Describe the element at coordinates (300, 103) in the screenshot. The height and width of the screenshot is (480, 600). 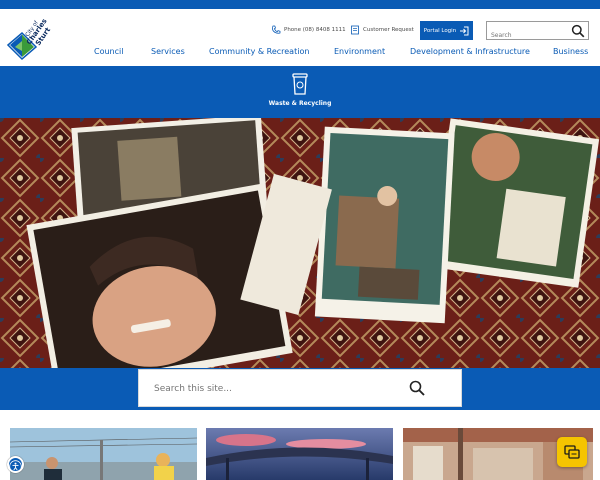
I see `quick-link-label: Waste & Recycling` at that location.